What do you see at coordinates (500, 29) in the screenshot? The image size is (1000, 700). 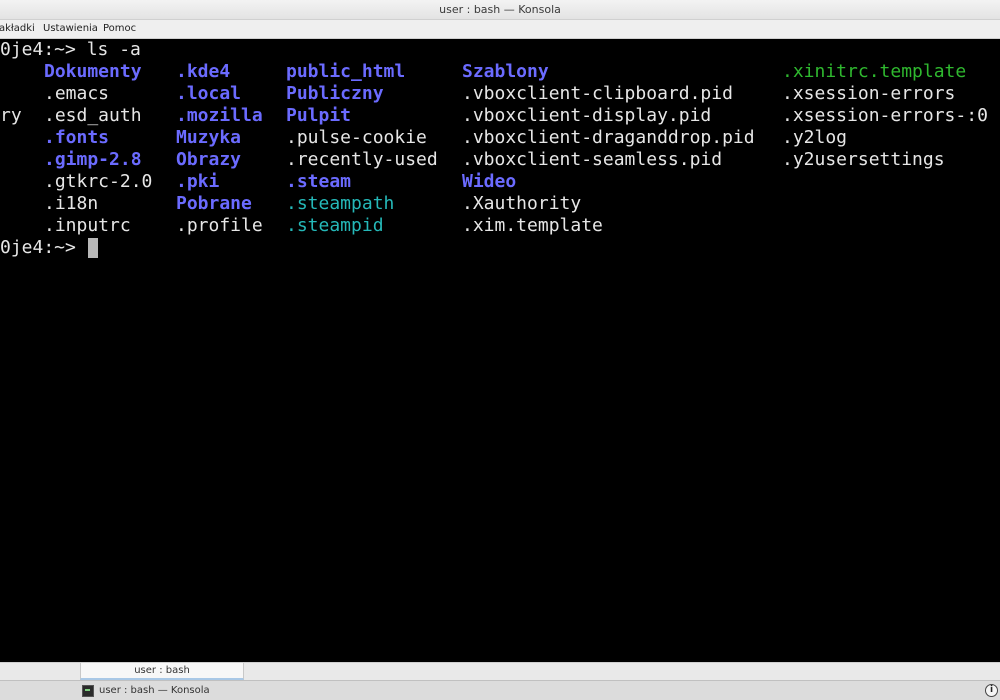 I see `menubar: akładki Ustawienia Pomoc` at bounding box center [500, 29].